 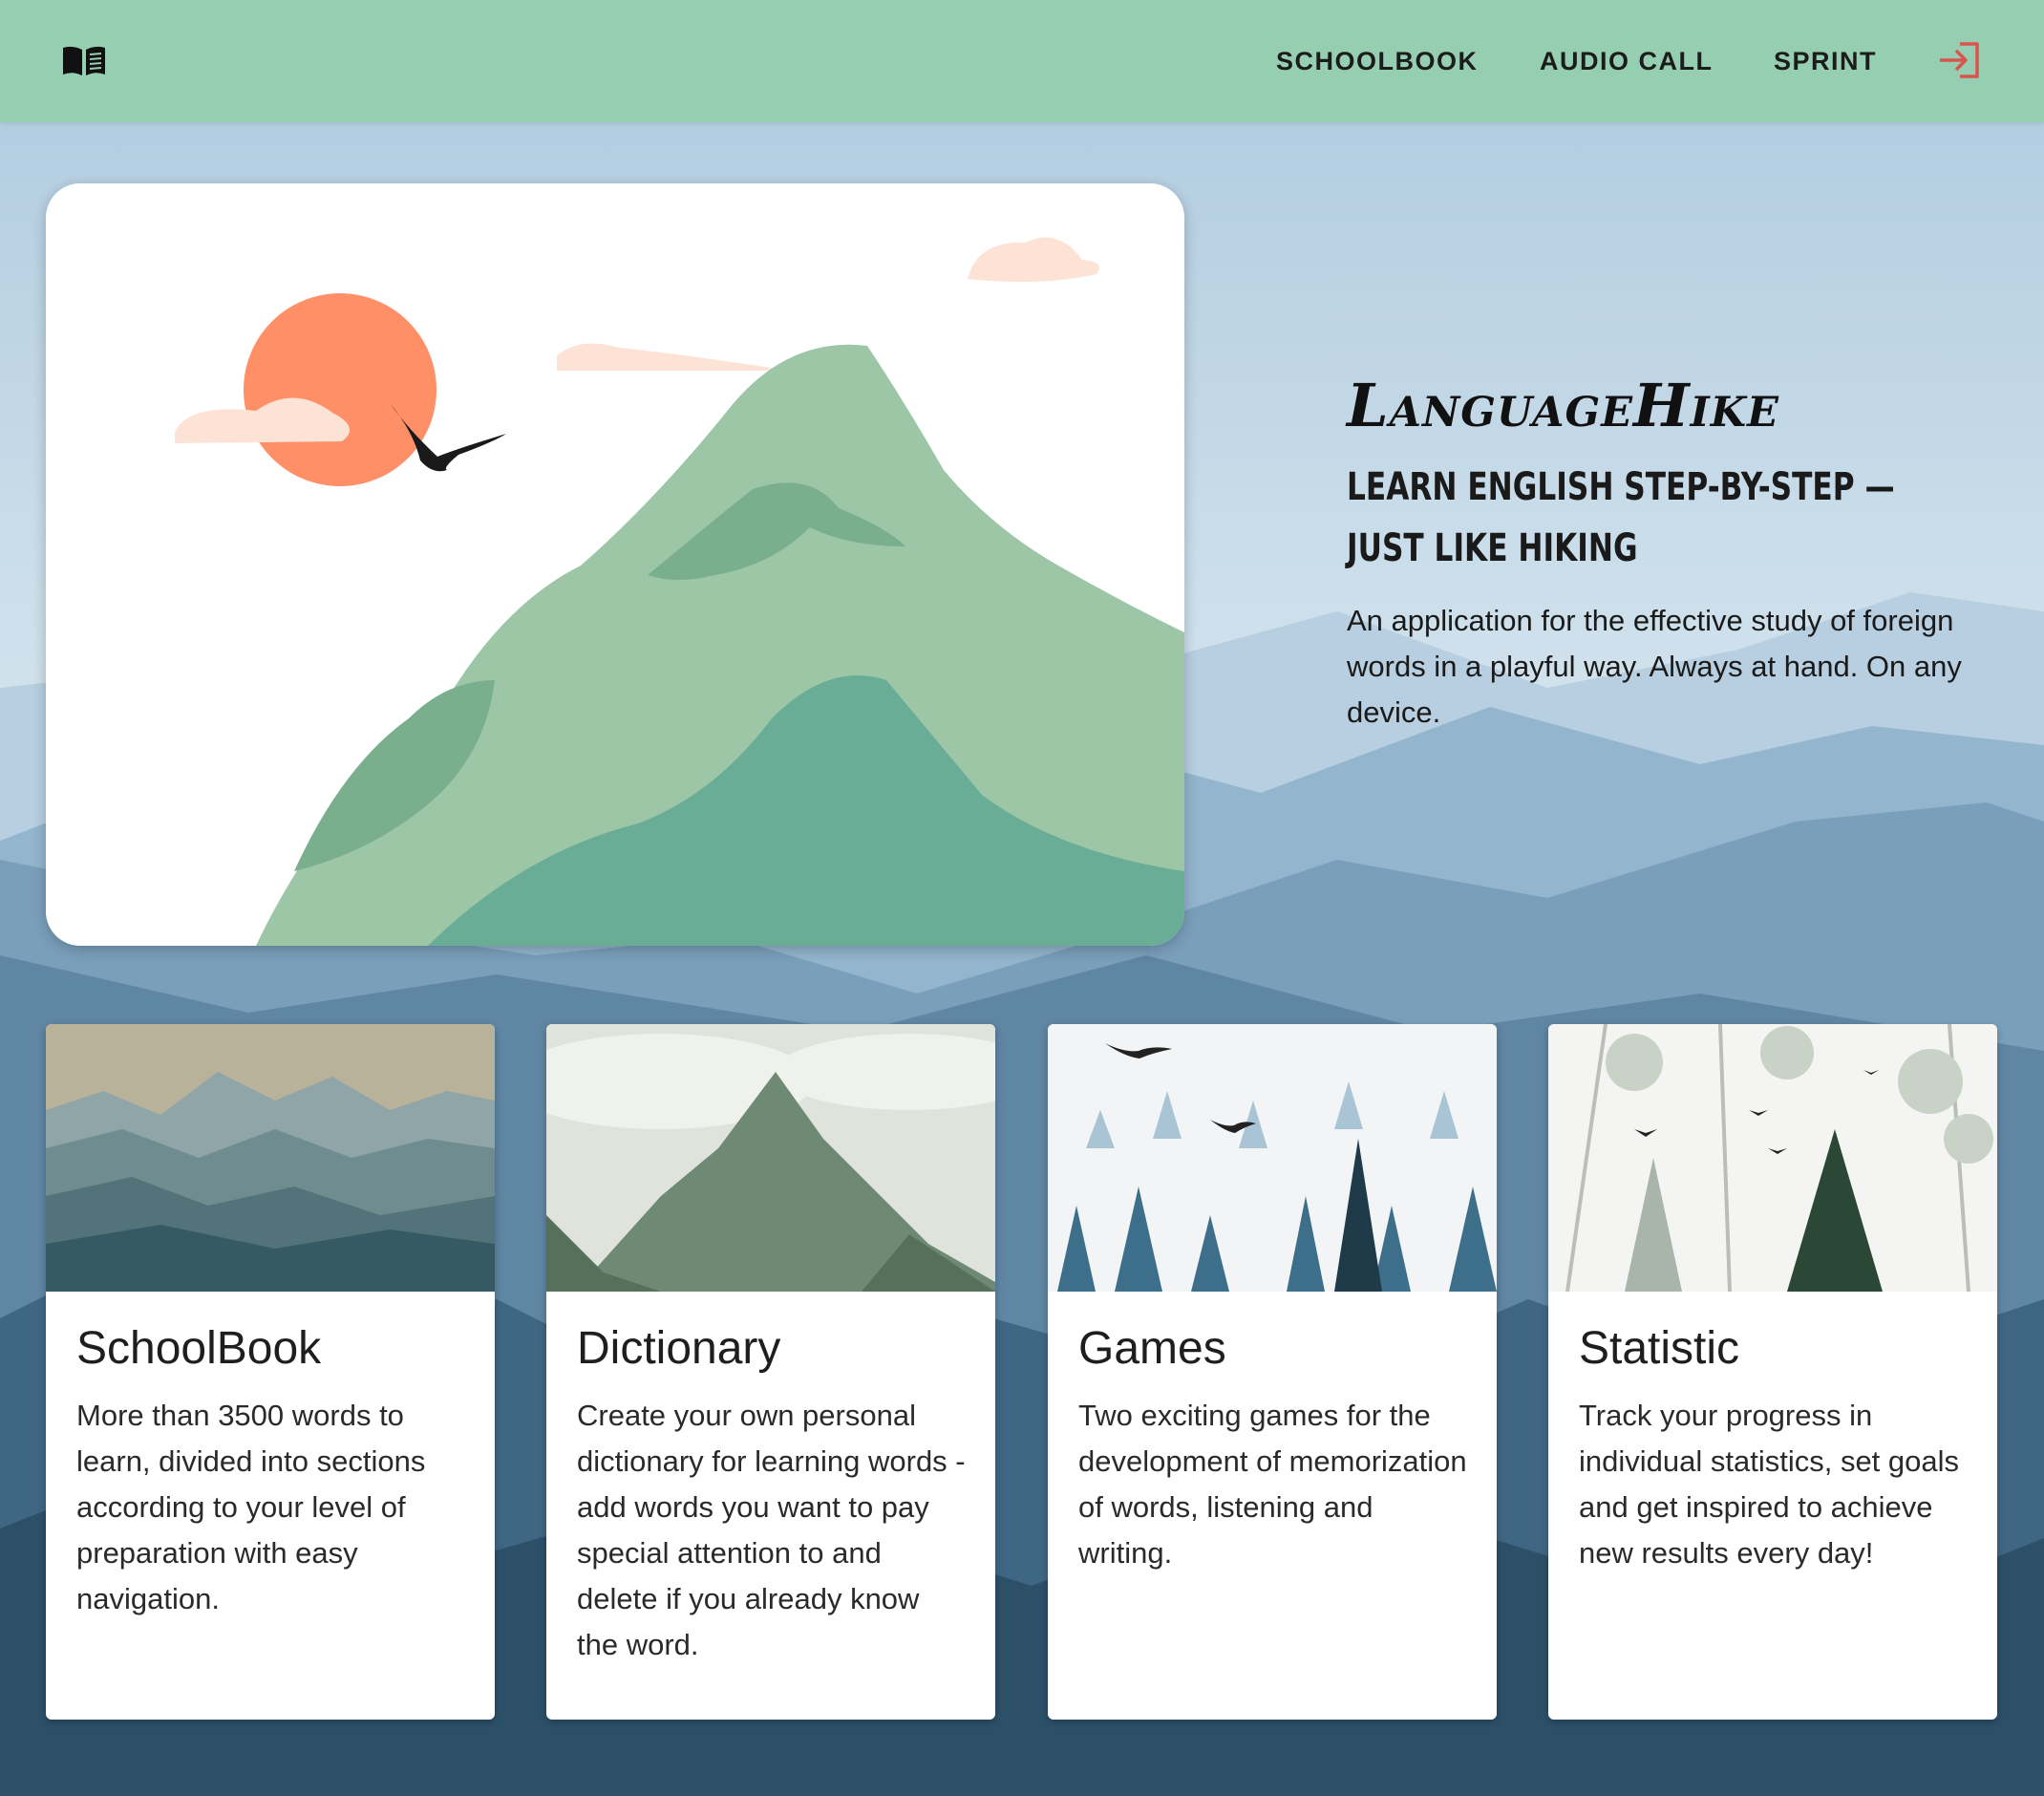 What do you see at coordinates (1022, 61) in the screenshot?
I see `top-navigation-bar: SCHOOLBOOK AUDIO CALL SPRINT` at bounding box center [1022, 61].